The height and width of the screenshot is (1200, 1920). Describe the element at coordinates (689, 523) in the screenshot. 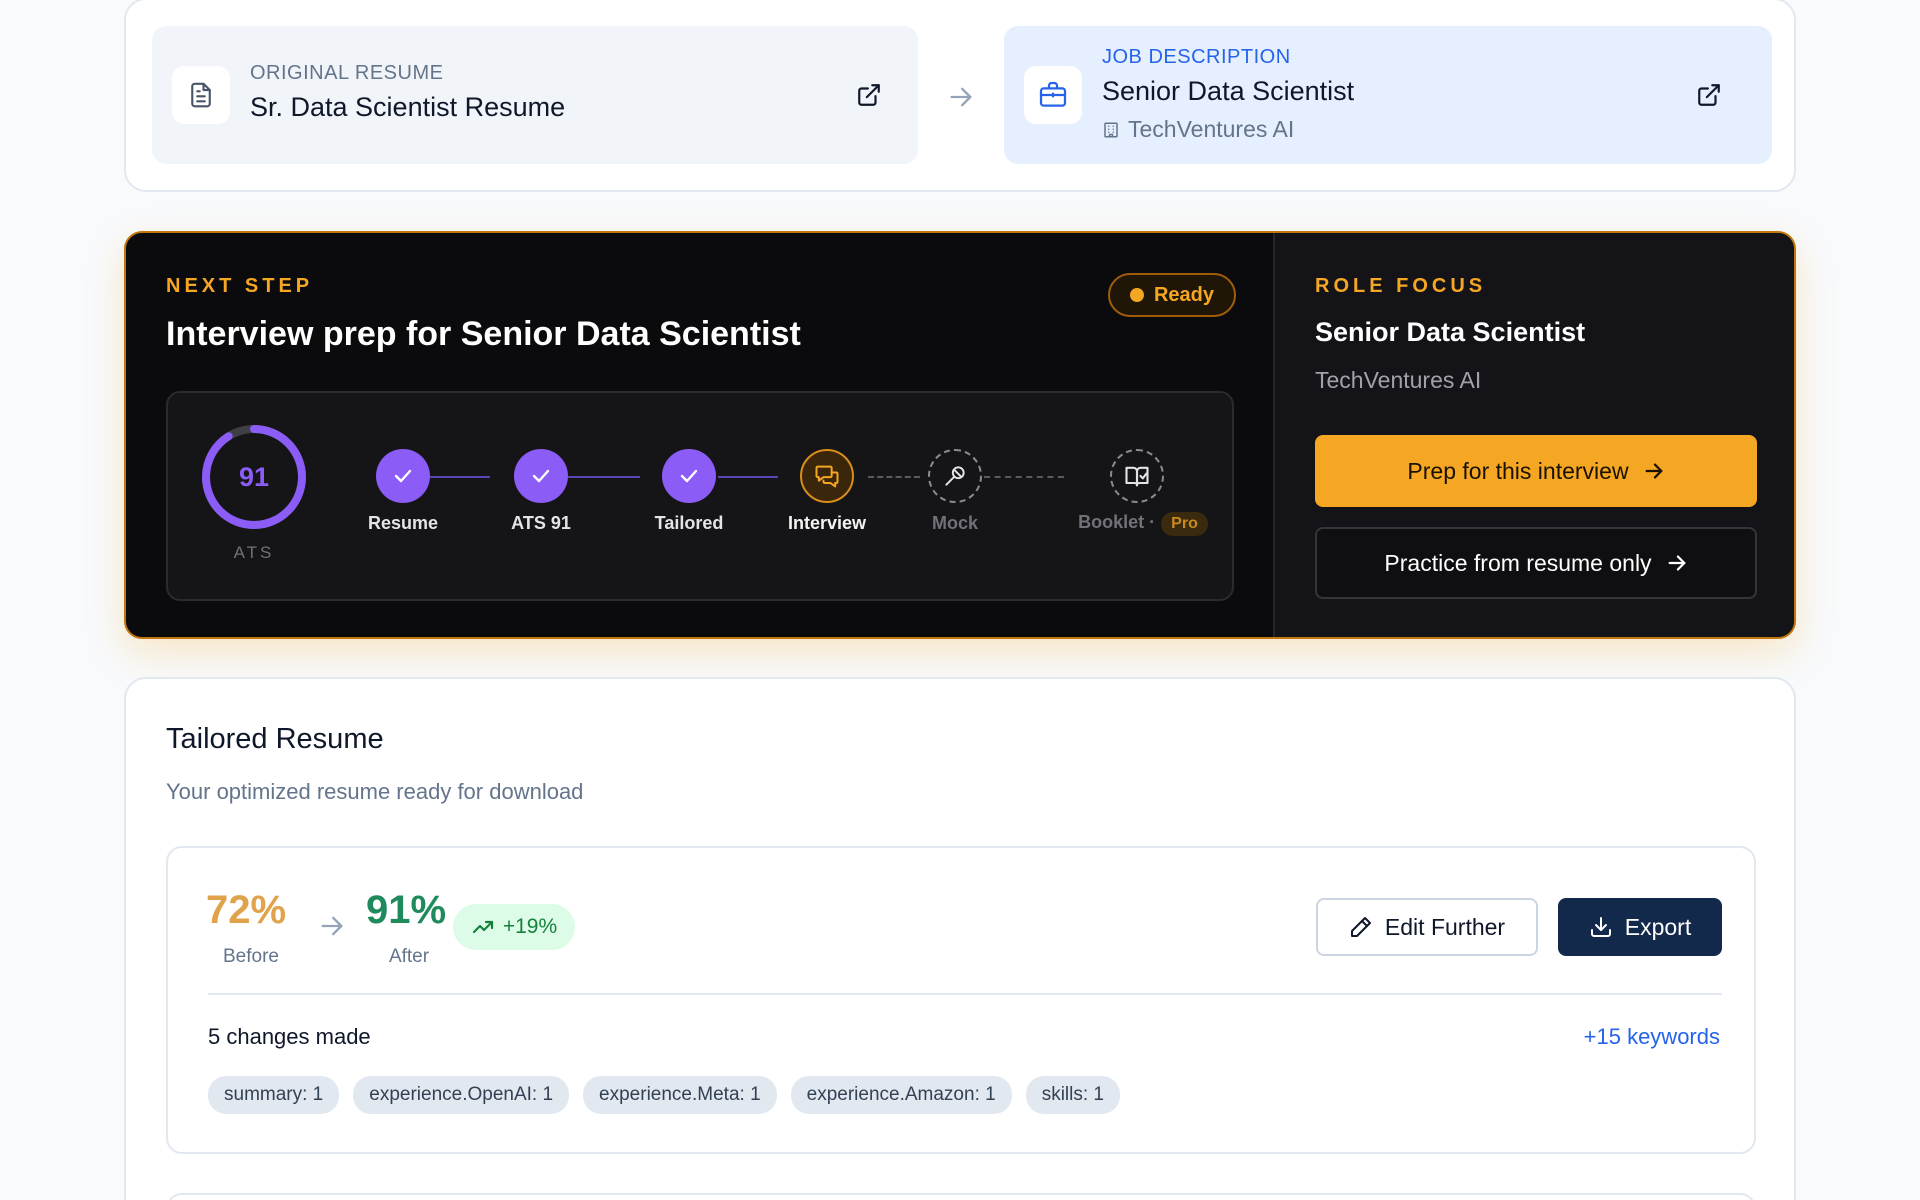

I see `step-label-tailored: Tailored` at that location.